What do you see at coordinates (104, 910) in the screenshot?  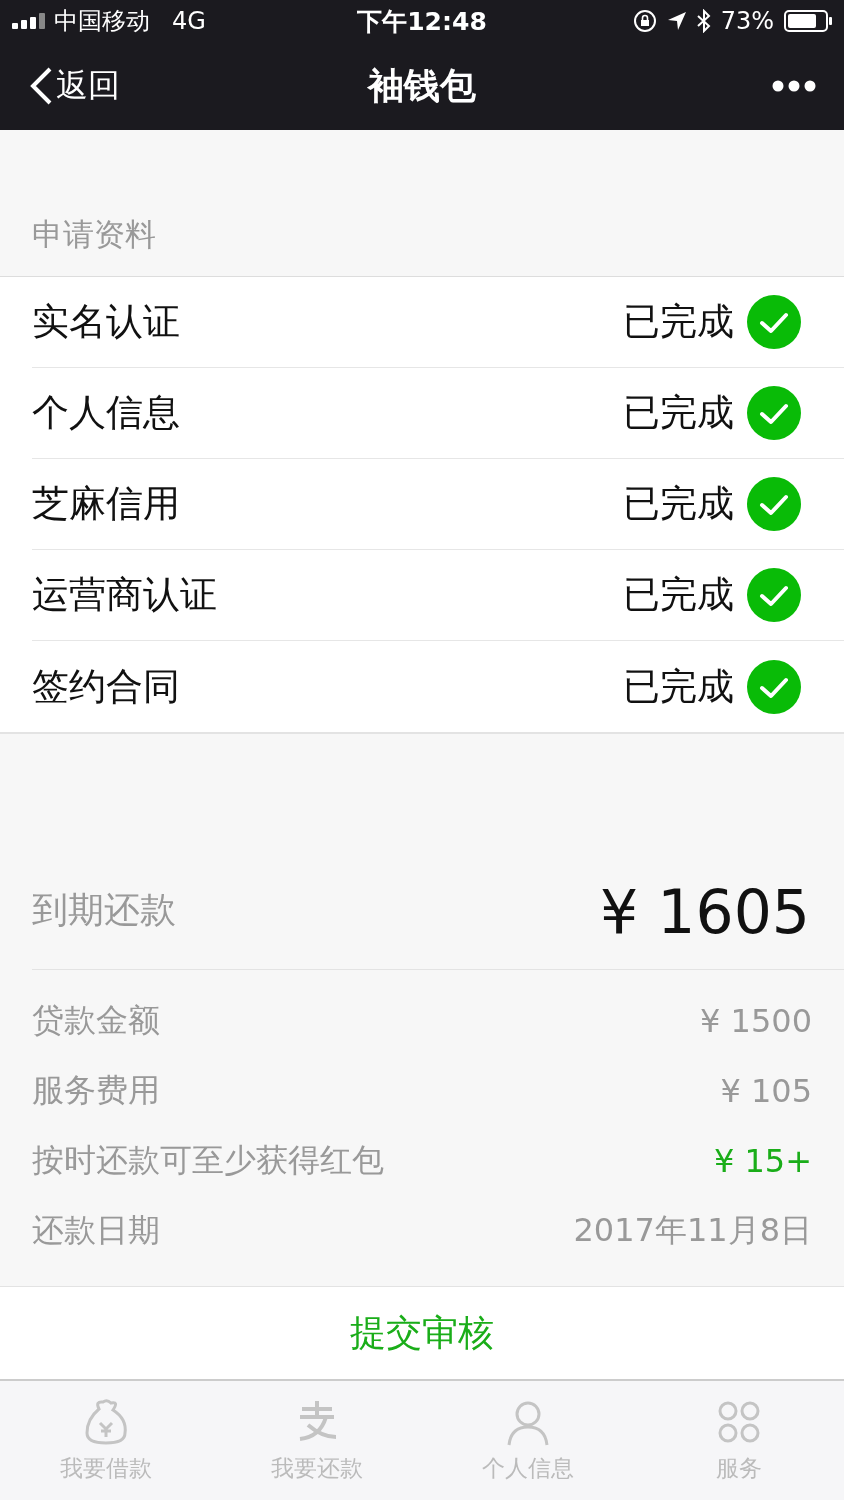 I see `due-label: 到期还款` at bounding box center [104, 910].